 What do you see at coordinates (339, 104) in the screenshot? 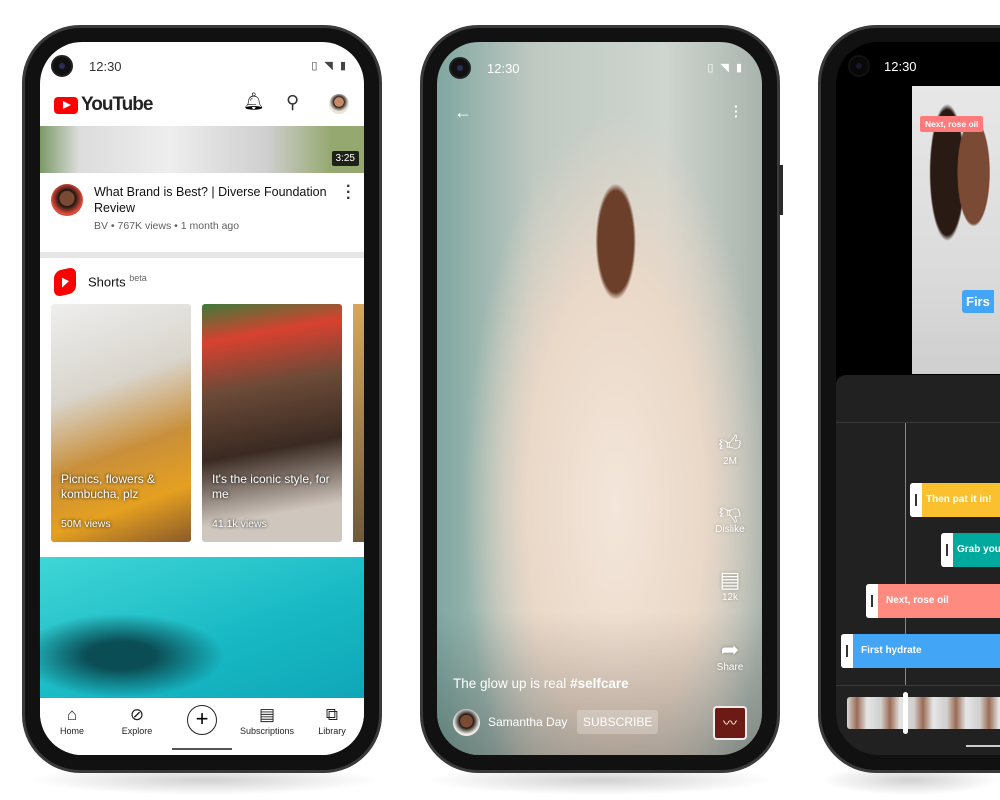
I see `avatar` at bounding box center [339, 104].